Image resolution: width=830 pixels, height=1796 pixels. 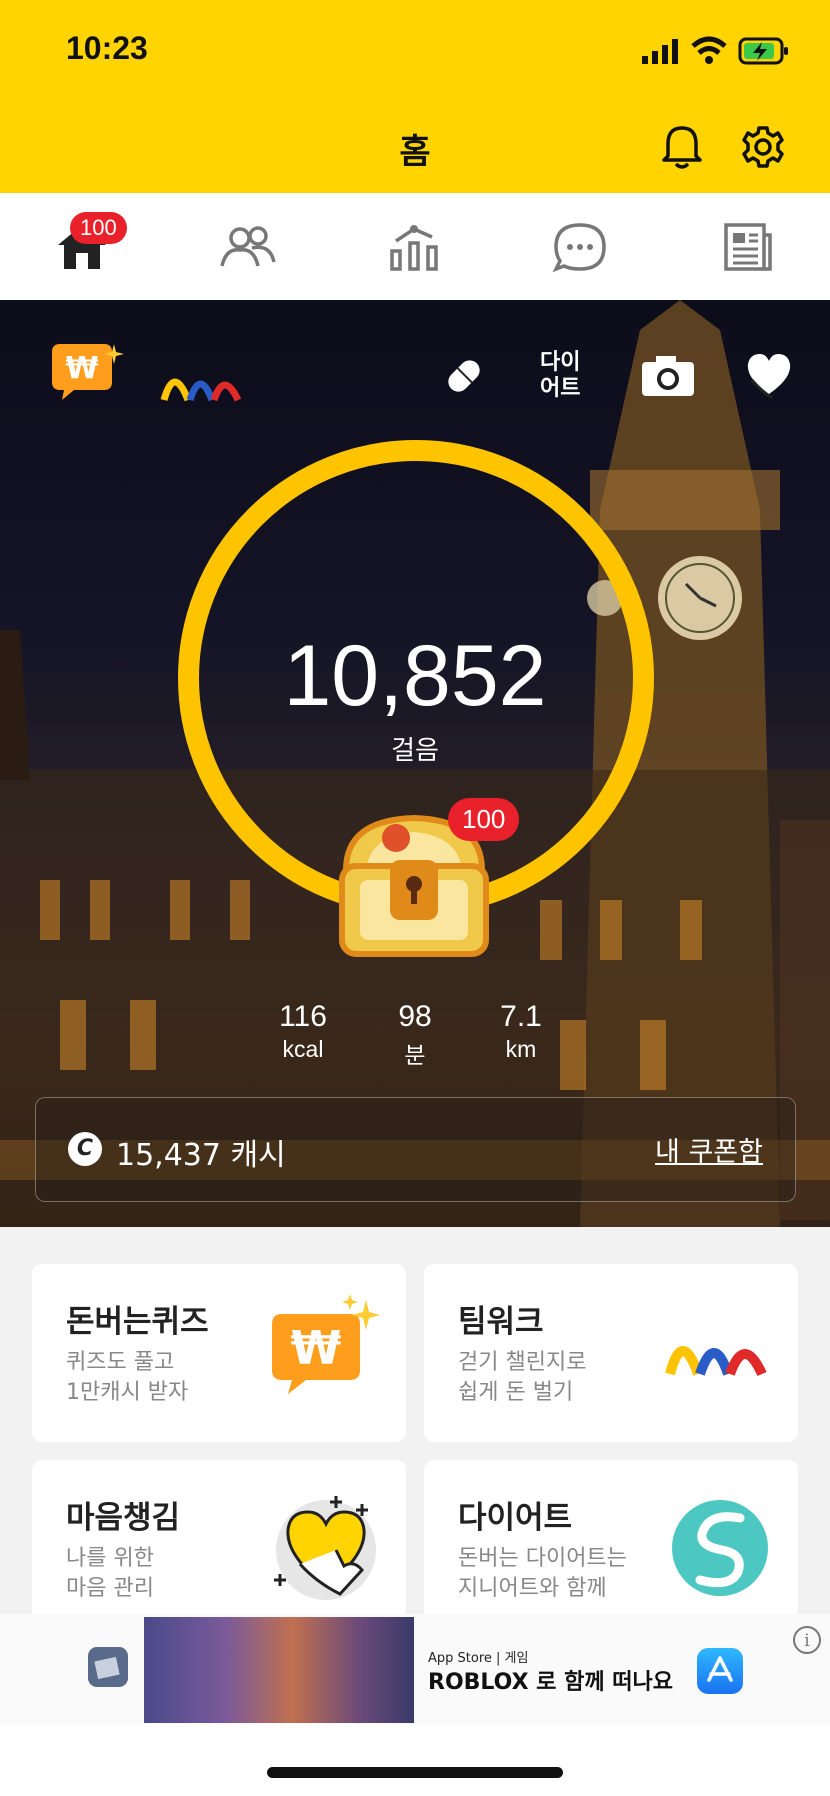 What do you see at coordinates (108, 1667) in the screenshot?
I see `roblox-app-icon` at bounding box center [108, 1667].